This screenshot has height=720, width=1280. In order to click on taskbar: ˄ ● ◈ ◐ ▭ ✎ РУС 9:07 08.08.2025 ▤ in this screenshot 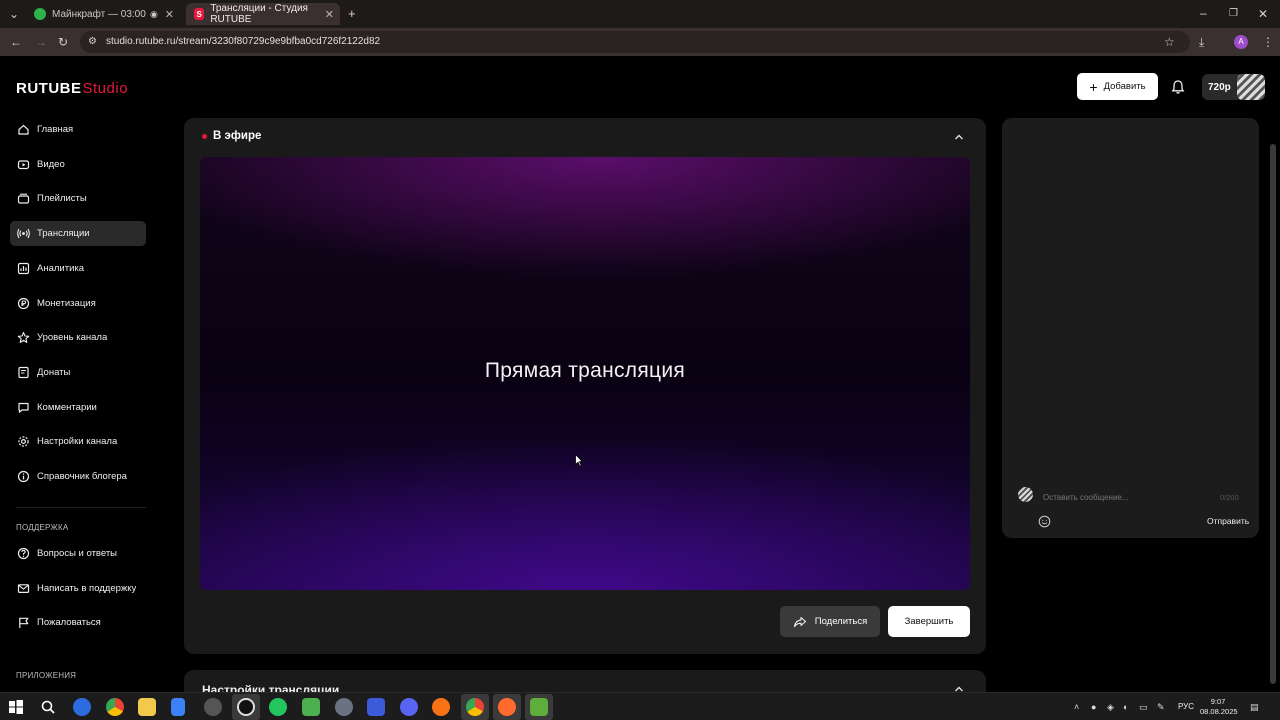, I will do `click(640, 706)`.